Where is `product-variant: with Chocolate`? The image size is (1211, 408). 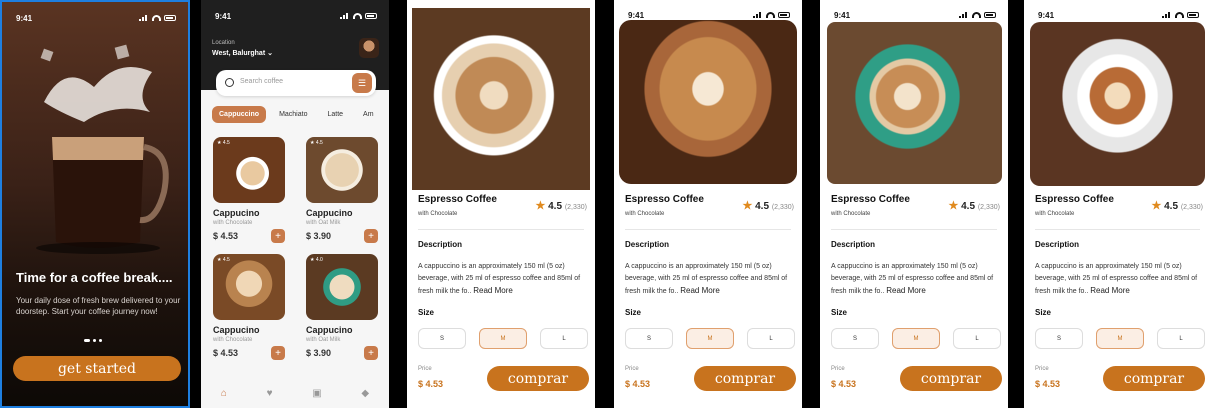
product-variant: with Chocolate is located at coordinates (438, 214).